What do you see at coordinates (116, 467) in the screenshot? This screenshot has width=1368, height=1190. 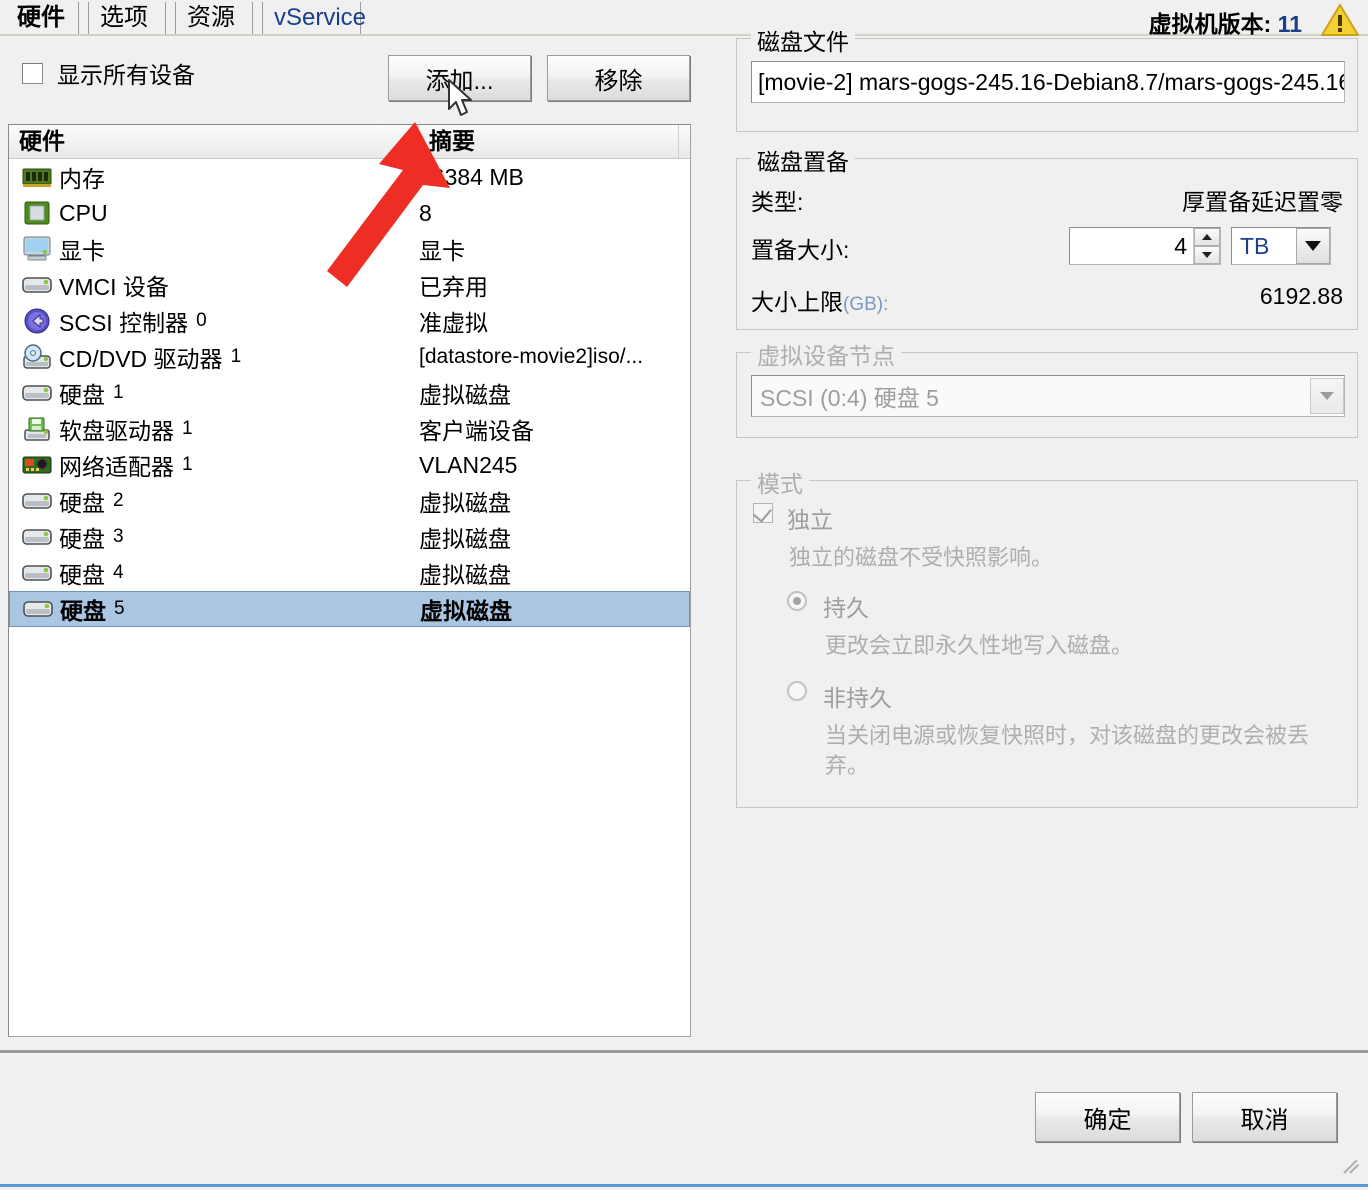 I see `hardware-device-name: 网络适配器` at bounding box center [116, 467].